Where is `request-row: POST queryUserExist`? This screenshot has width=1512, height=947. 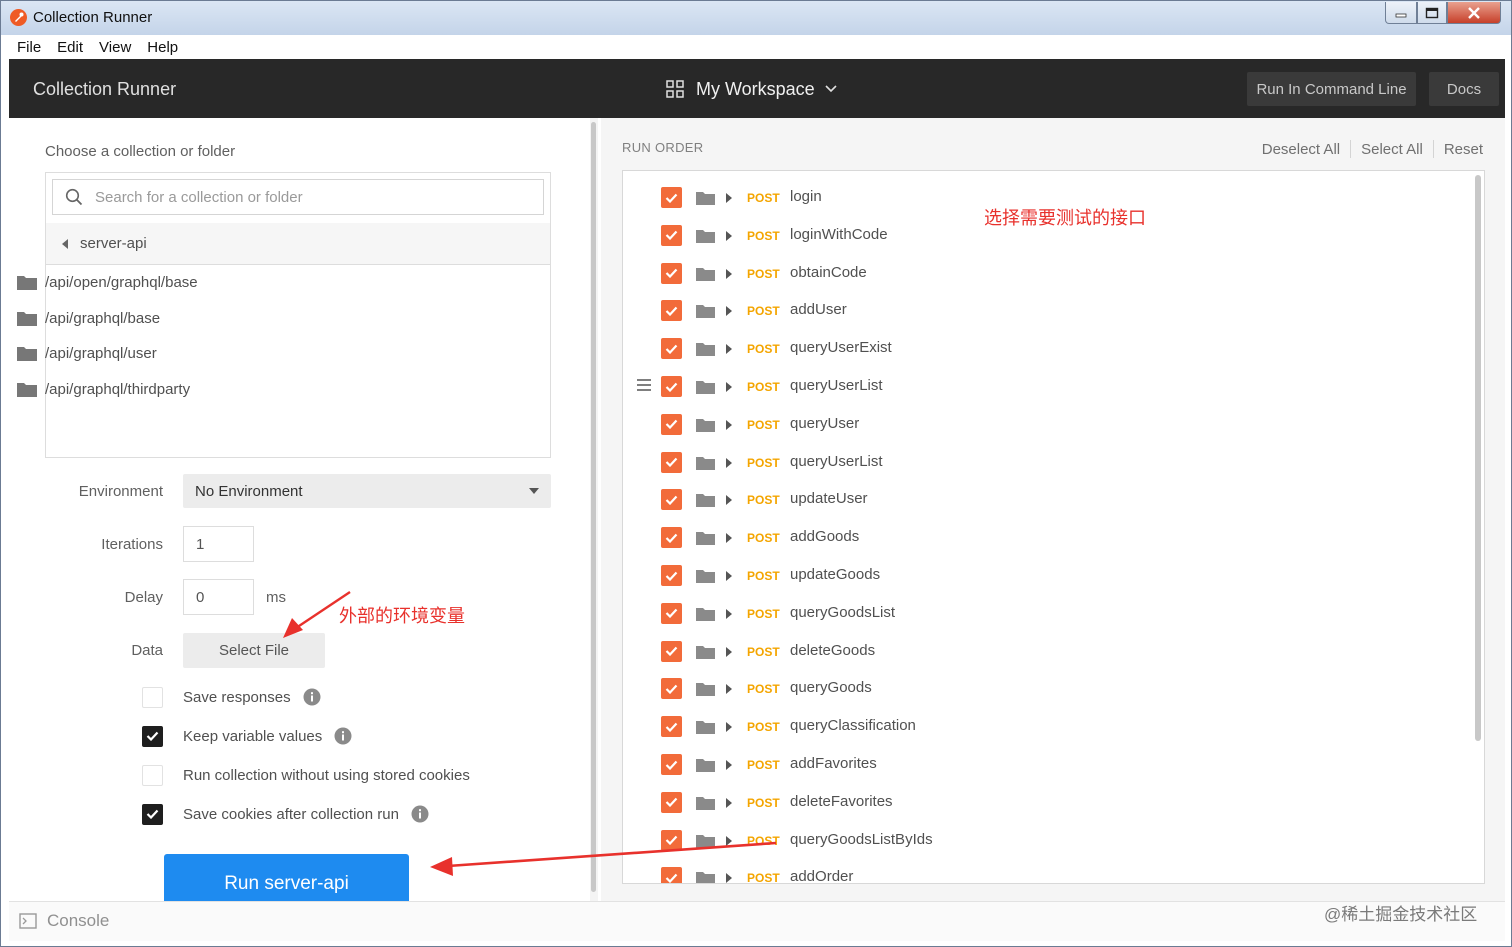
request-row: POST queryUserExist is located at coordinates (1048, 349).